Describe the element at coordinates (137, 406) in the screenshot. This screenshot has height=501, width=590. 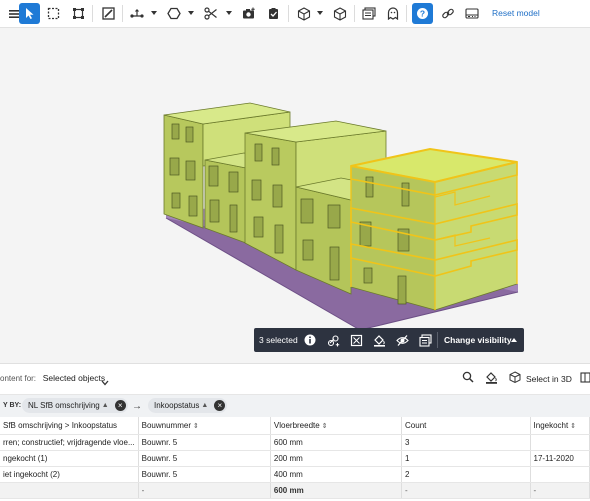
I see `arrow-right-icon: →` at that location.